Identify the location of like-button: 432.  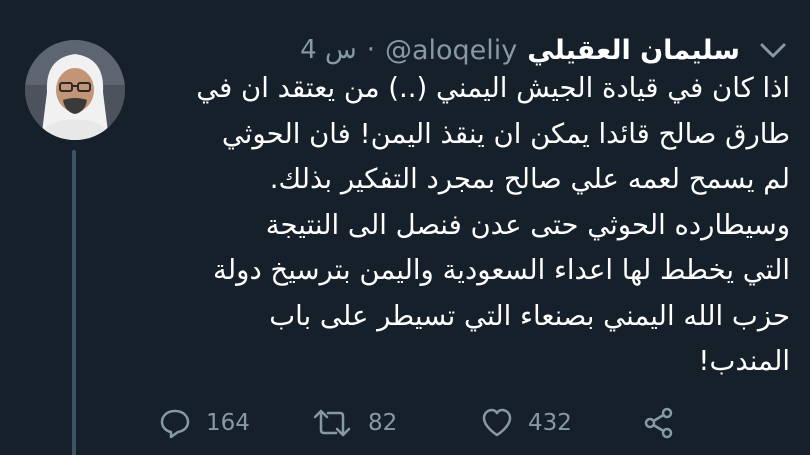
(526, 423).